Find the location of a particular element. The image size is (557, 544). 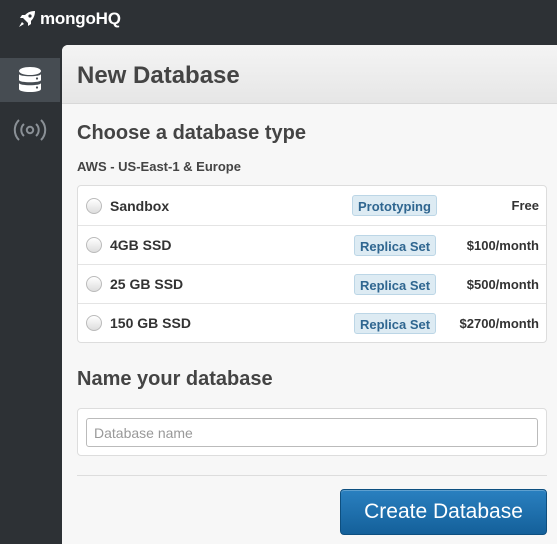

option-name: 4GB SSD is located at coordinates (141, 245).